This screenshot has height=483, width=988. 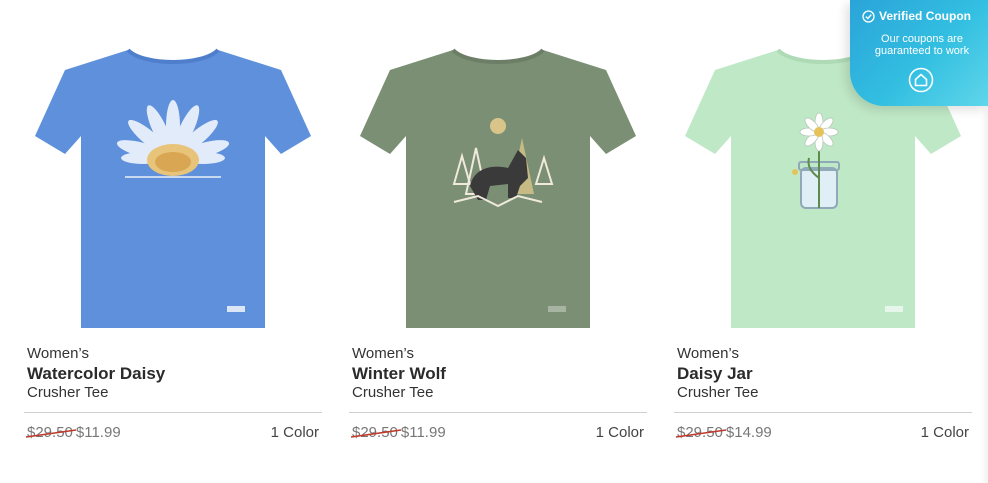 What do you see at coordinates (96, 374) in the screenshot?
I see `product-name: Watercolor Daisy` at bounding box center [96, 374].